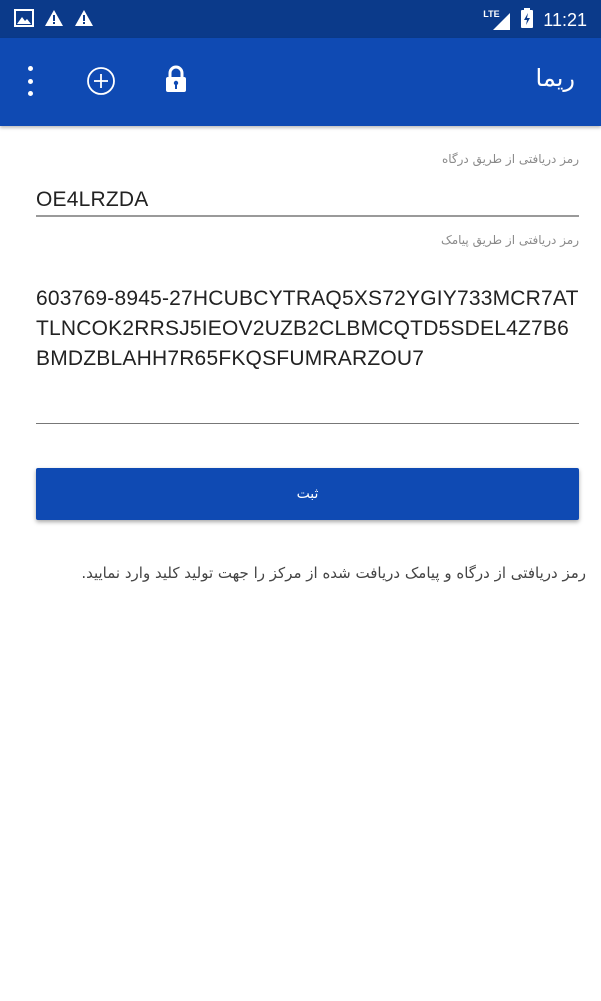  Describe the element at coordinates (527, 20) in the screenshot. I see `battery-icon` at that location.